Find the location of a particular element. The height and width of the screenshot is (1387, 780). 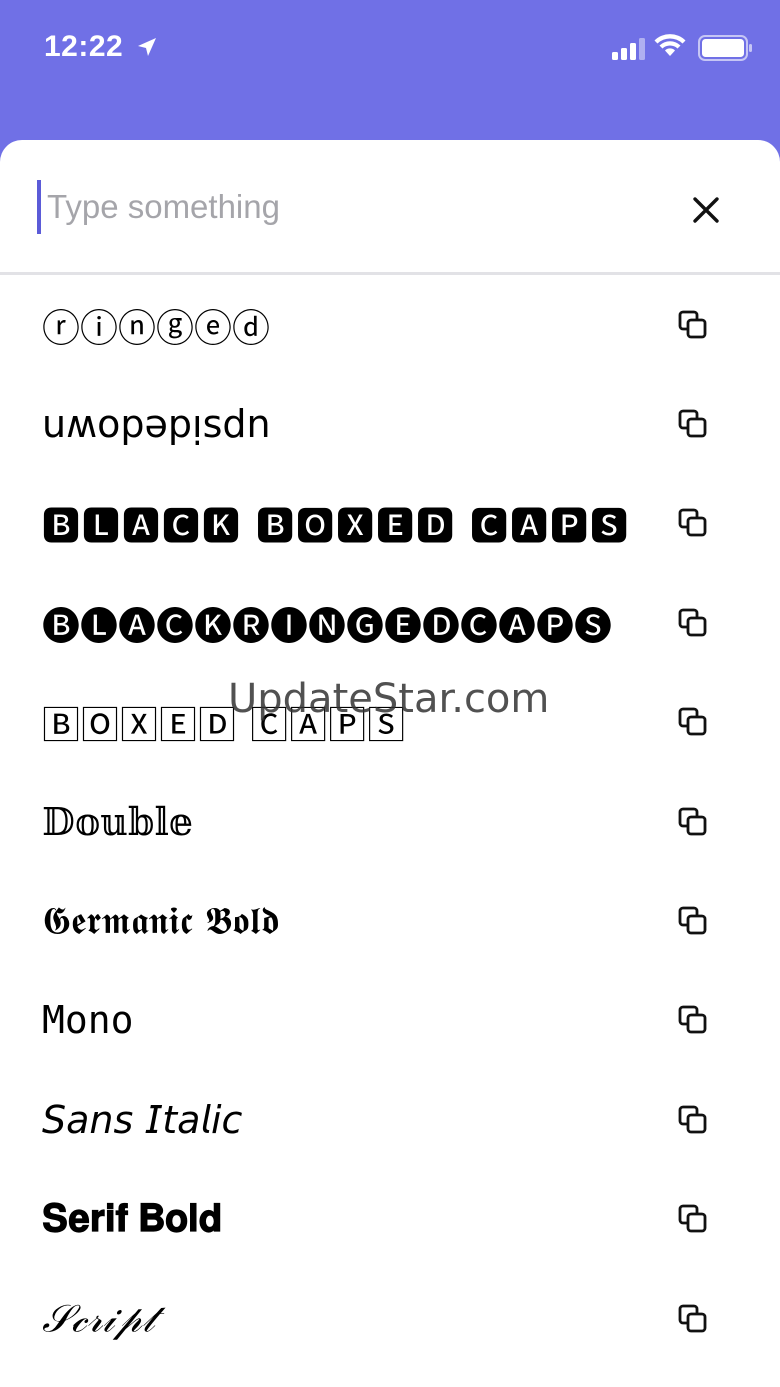

style-sample: 🅱🅻🅰🅲🅺 🅱🅾🆇🅴🅳 🅲🅰🅿🆂 is located at coordinates (336, 526).